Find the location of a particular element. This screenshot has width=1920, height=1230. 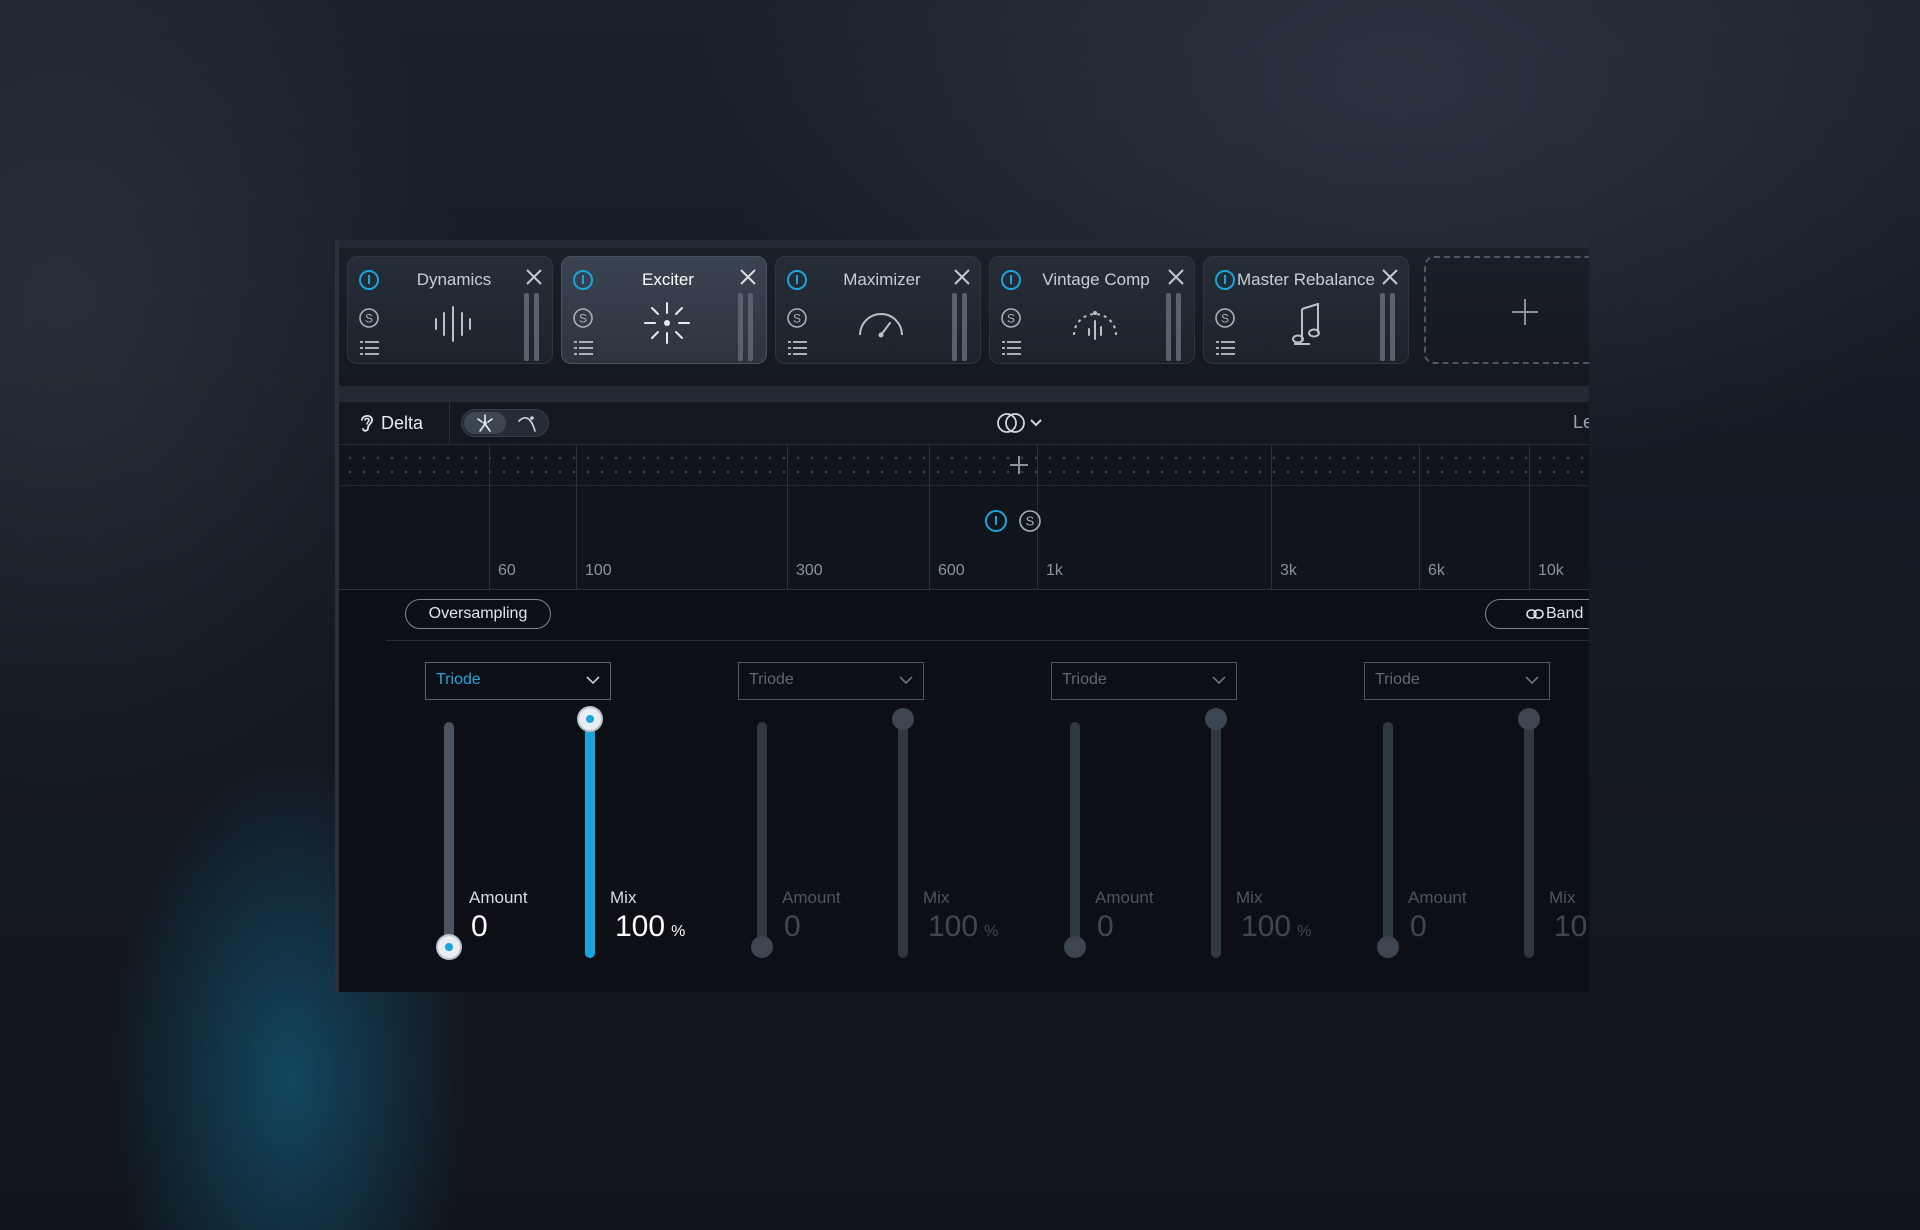

band-2-controls: Triode Amount 0 Mix 100% is located at coordinates (888, 812).